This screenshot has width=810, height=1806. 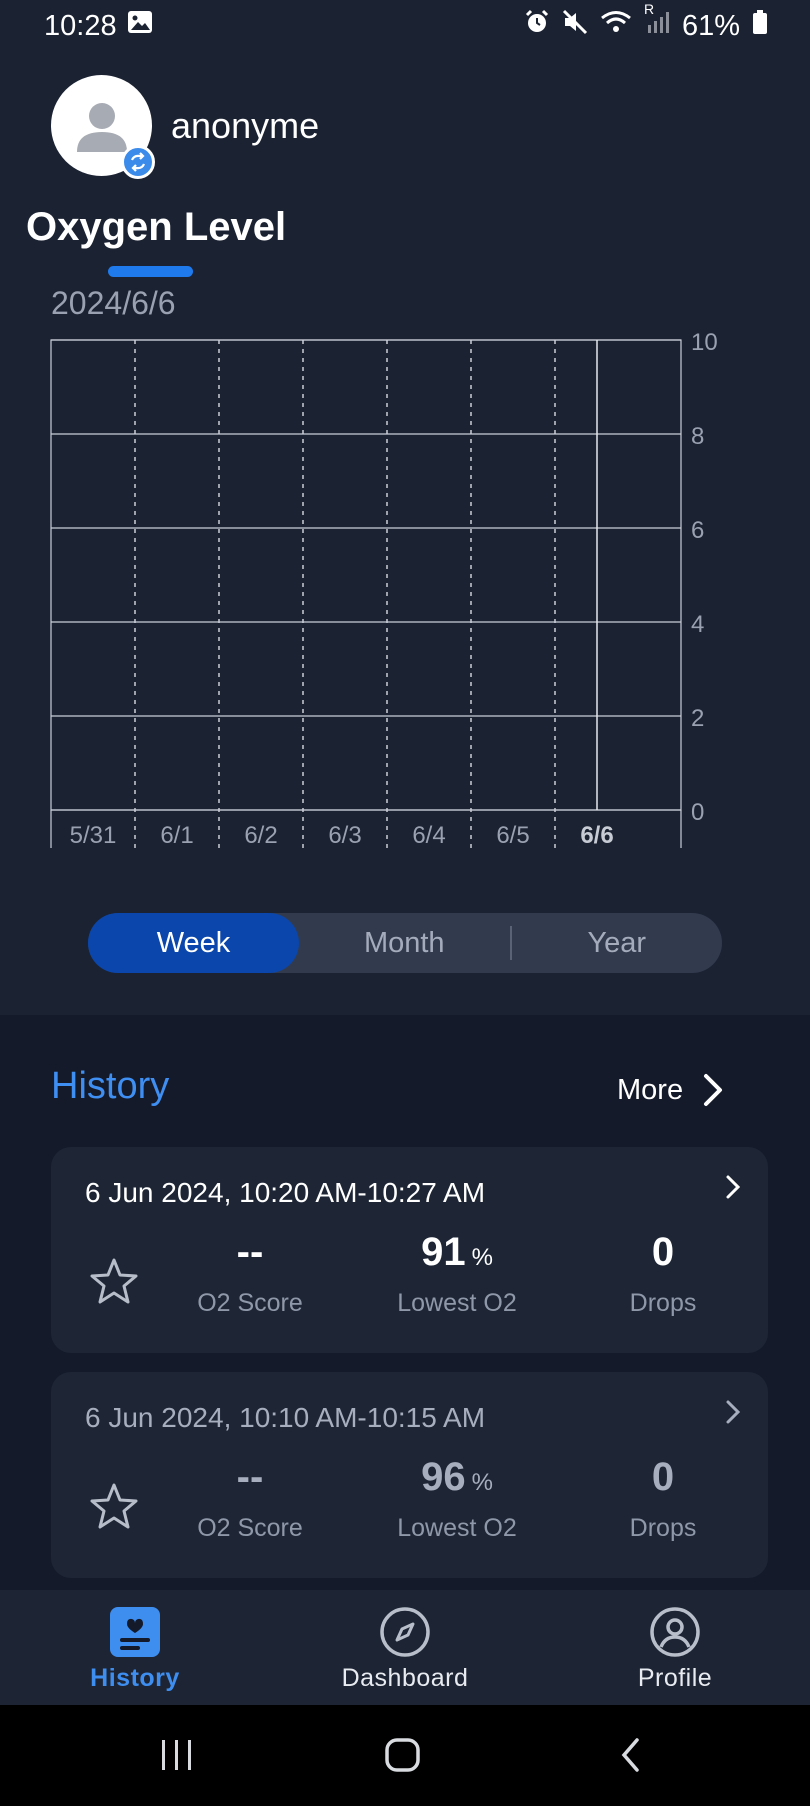 I want to click on nav-dashboard: Dashboard, so click(x=405, y=1649).